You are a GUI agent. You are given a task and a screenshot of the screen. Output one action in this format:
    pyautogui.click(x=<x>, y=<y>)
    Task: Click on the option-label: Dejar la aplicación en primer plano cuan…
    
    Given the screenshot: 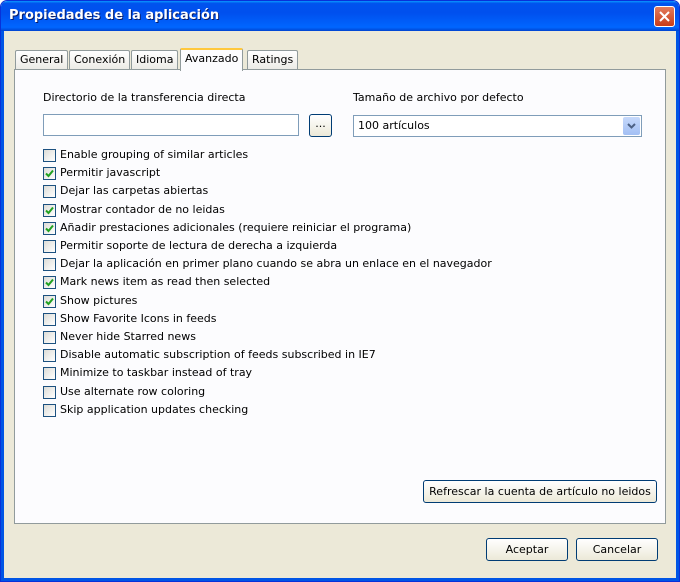 What is the action you would take?
    pyautogui.click(x=276, y=264)
    